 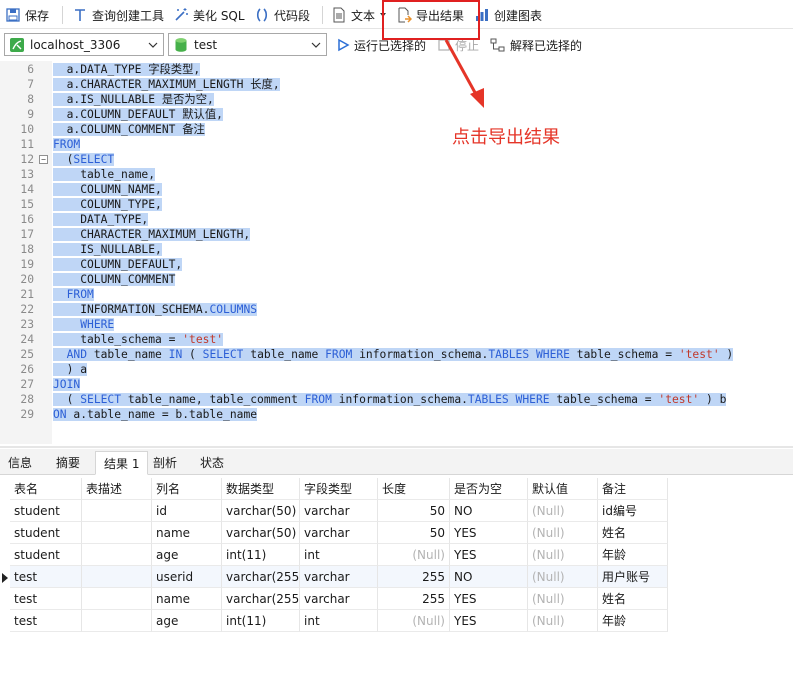 What do you see at coordinates (633, 511) in the screenshot?
I see `table-cell: id编号` at bounding box center [633, 511].